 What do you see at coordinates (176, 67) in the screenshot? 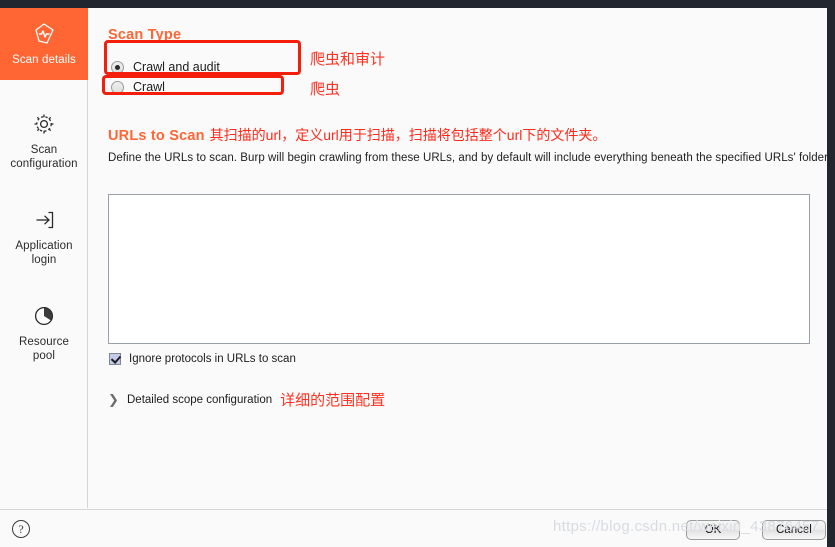
I see `radio-crawl-and-audit-label: Crawl and audit` at bounding box center [176, 67].